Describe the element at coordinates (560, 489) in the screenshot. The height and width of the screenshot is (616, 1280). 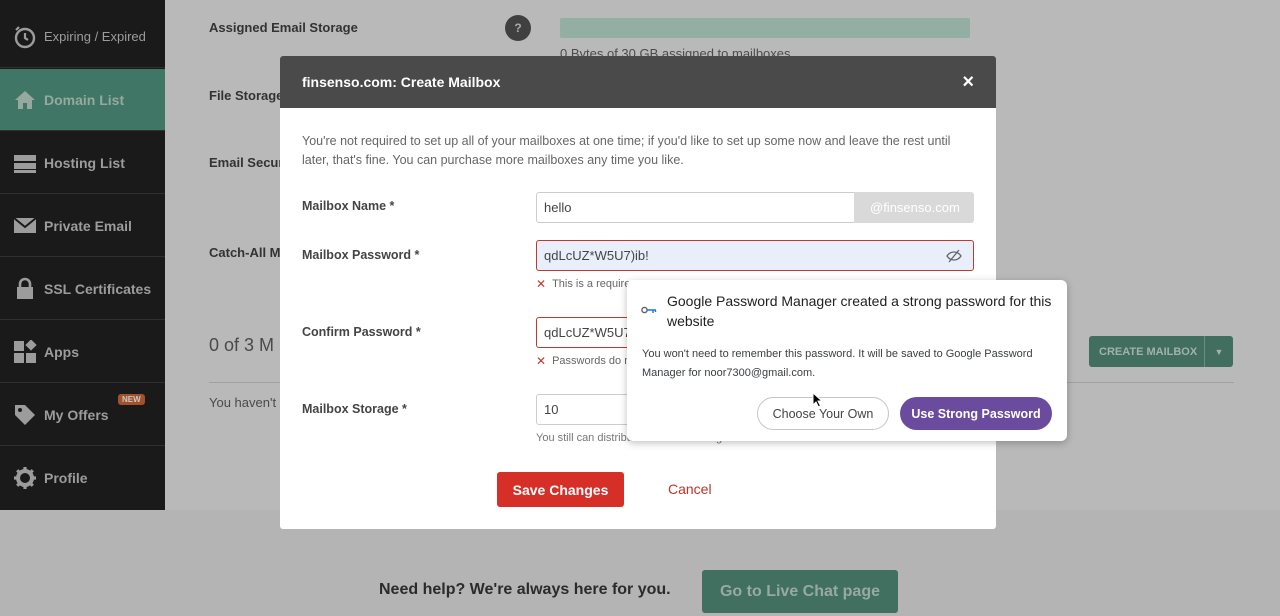
I see `save-changes-button: Save Changes` at that location.